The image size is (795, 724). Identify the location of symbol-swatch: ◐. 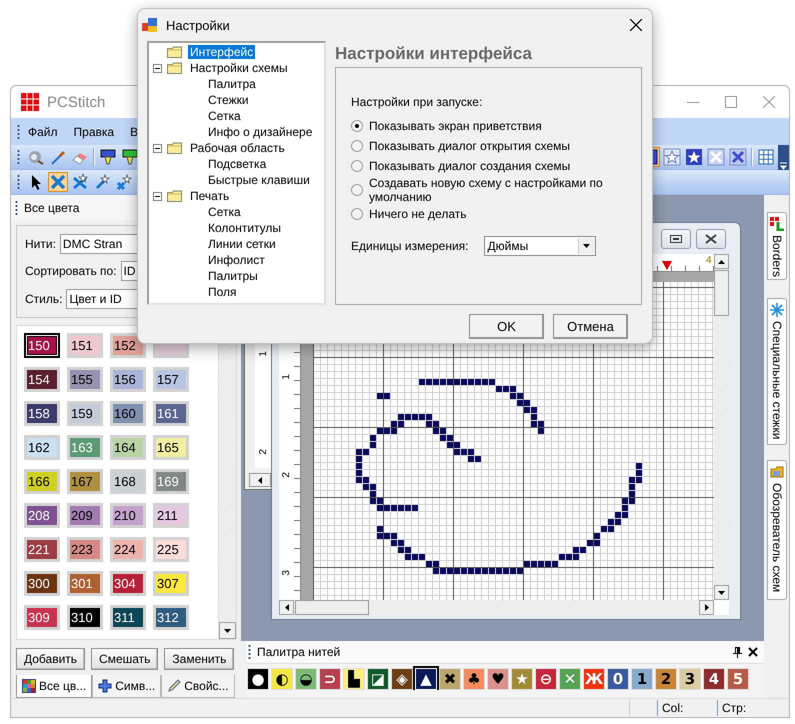
(282, 679).